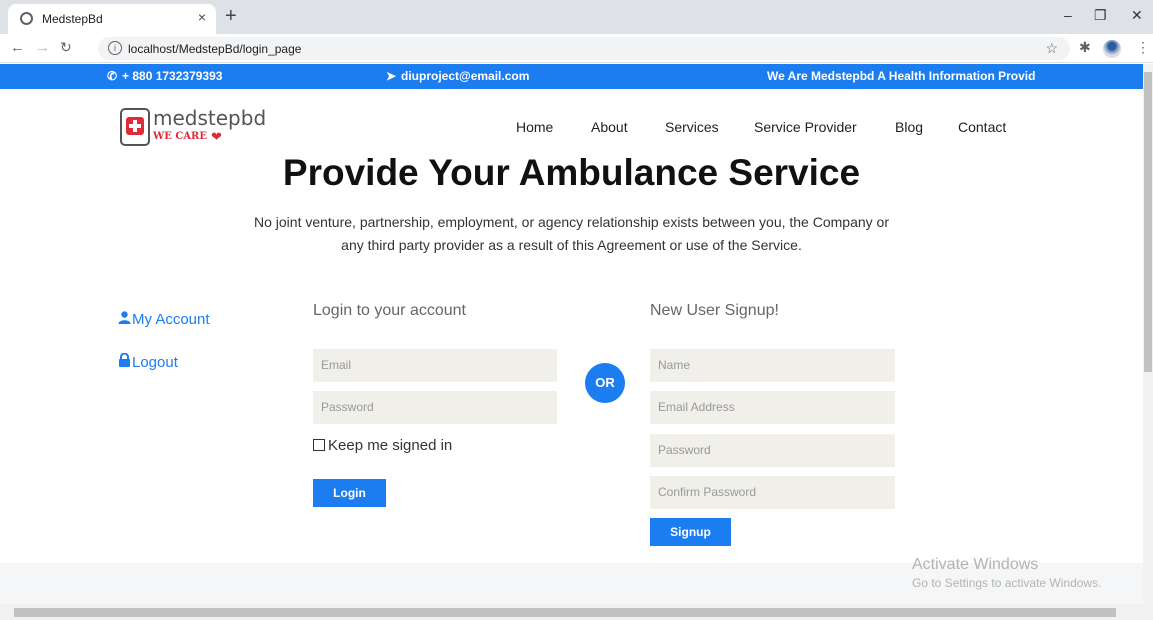 The image size is (1153, 620). What do you see at coordinates (319, 445) in the screenshot?
I see `keep-signed-in-checkbox` at bounding box center [319, 445].